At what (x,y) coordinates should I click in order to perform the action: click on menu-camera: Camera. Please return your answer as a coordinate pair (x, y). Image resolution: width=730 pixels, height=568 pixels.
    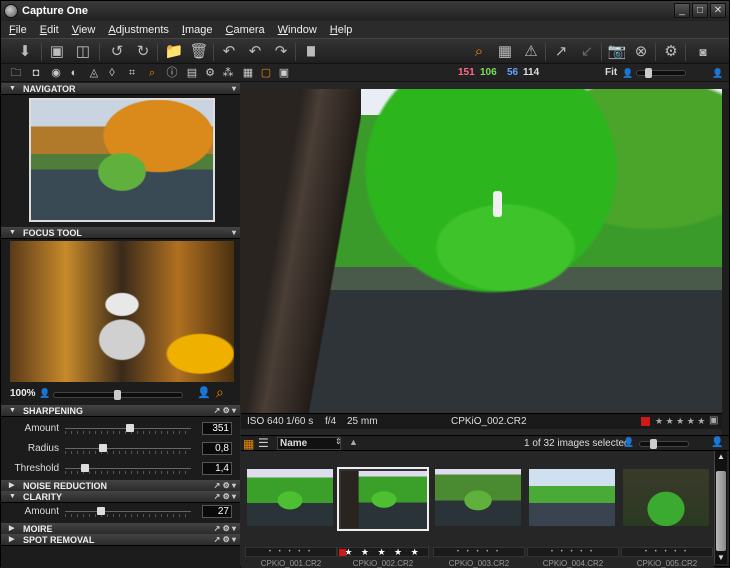
    Looking at the image, I should click on (245, 30).